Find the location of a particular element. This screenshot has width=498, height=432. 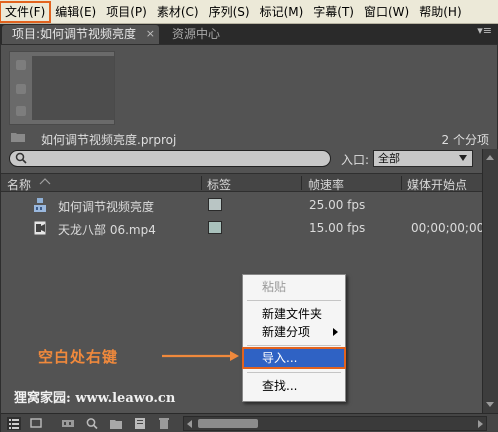

column-name: 名称 is located at coordinates (19, 184).